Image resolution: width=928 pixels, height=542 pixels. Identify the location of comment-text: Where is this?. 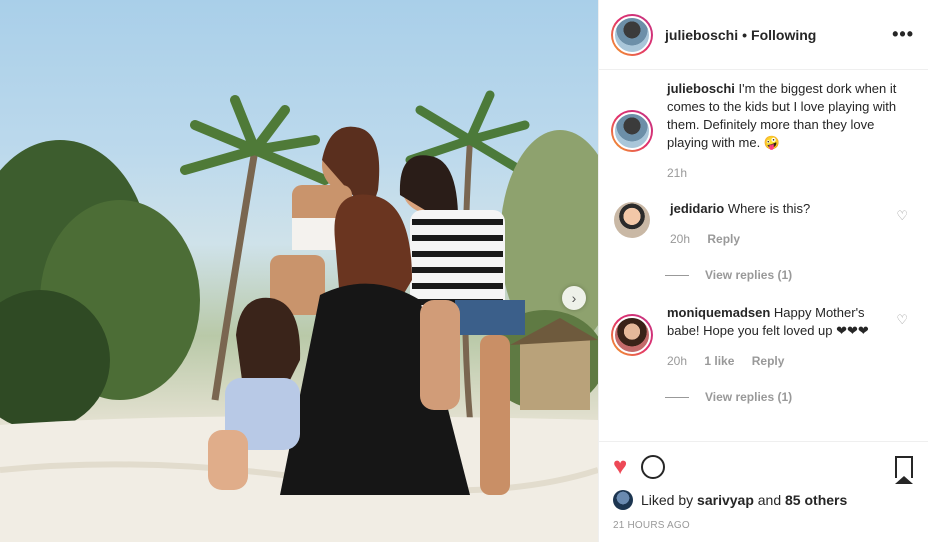
(769, 208).